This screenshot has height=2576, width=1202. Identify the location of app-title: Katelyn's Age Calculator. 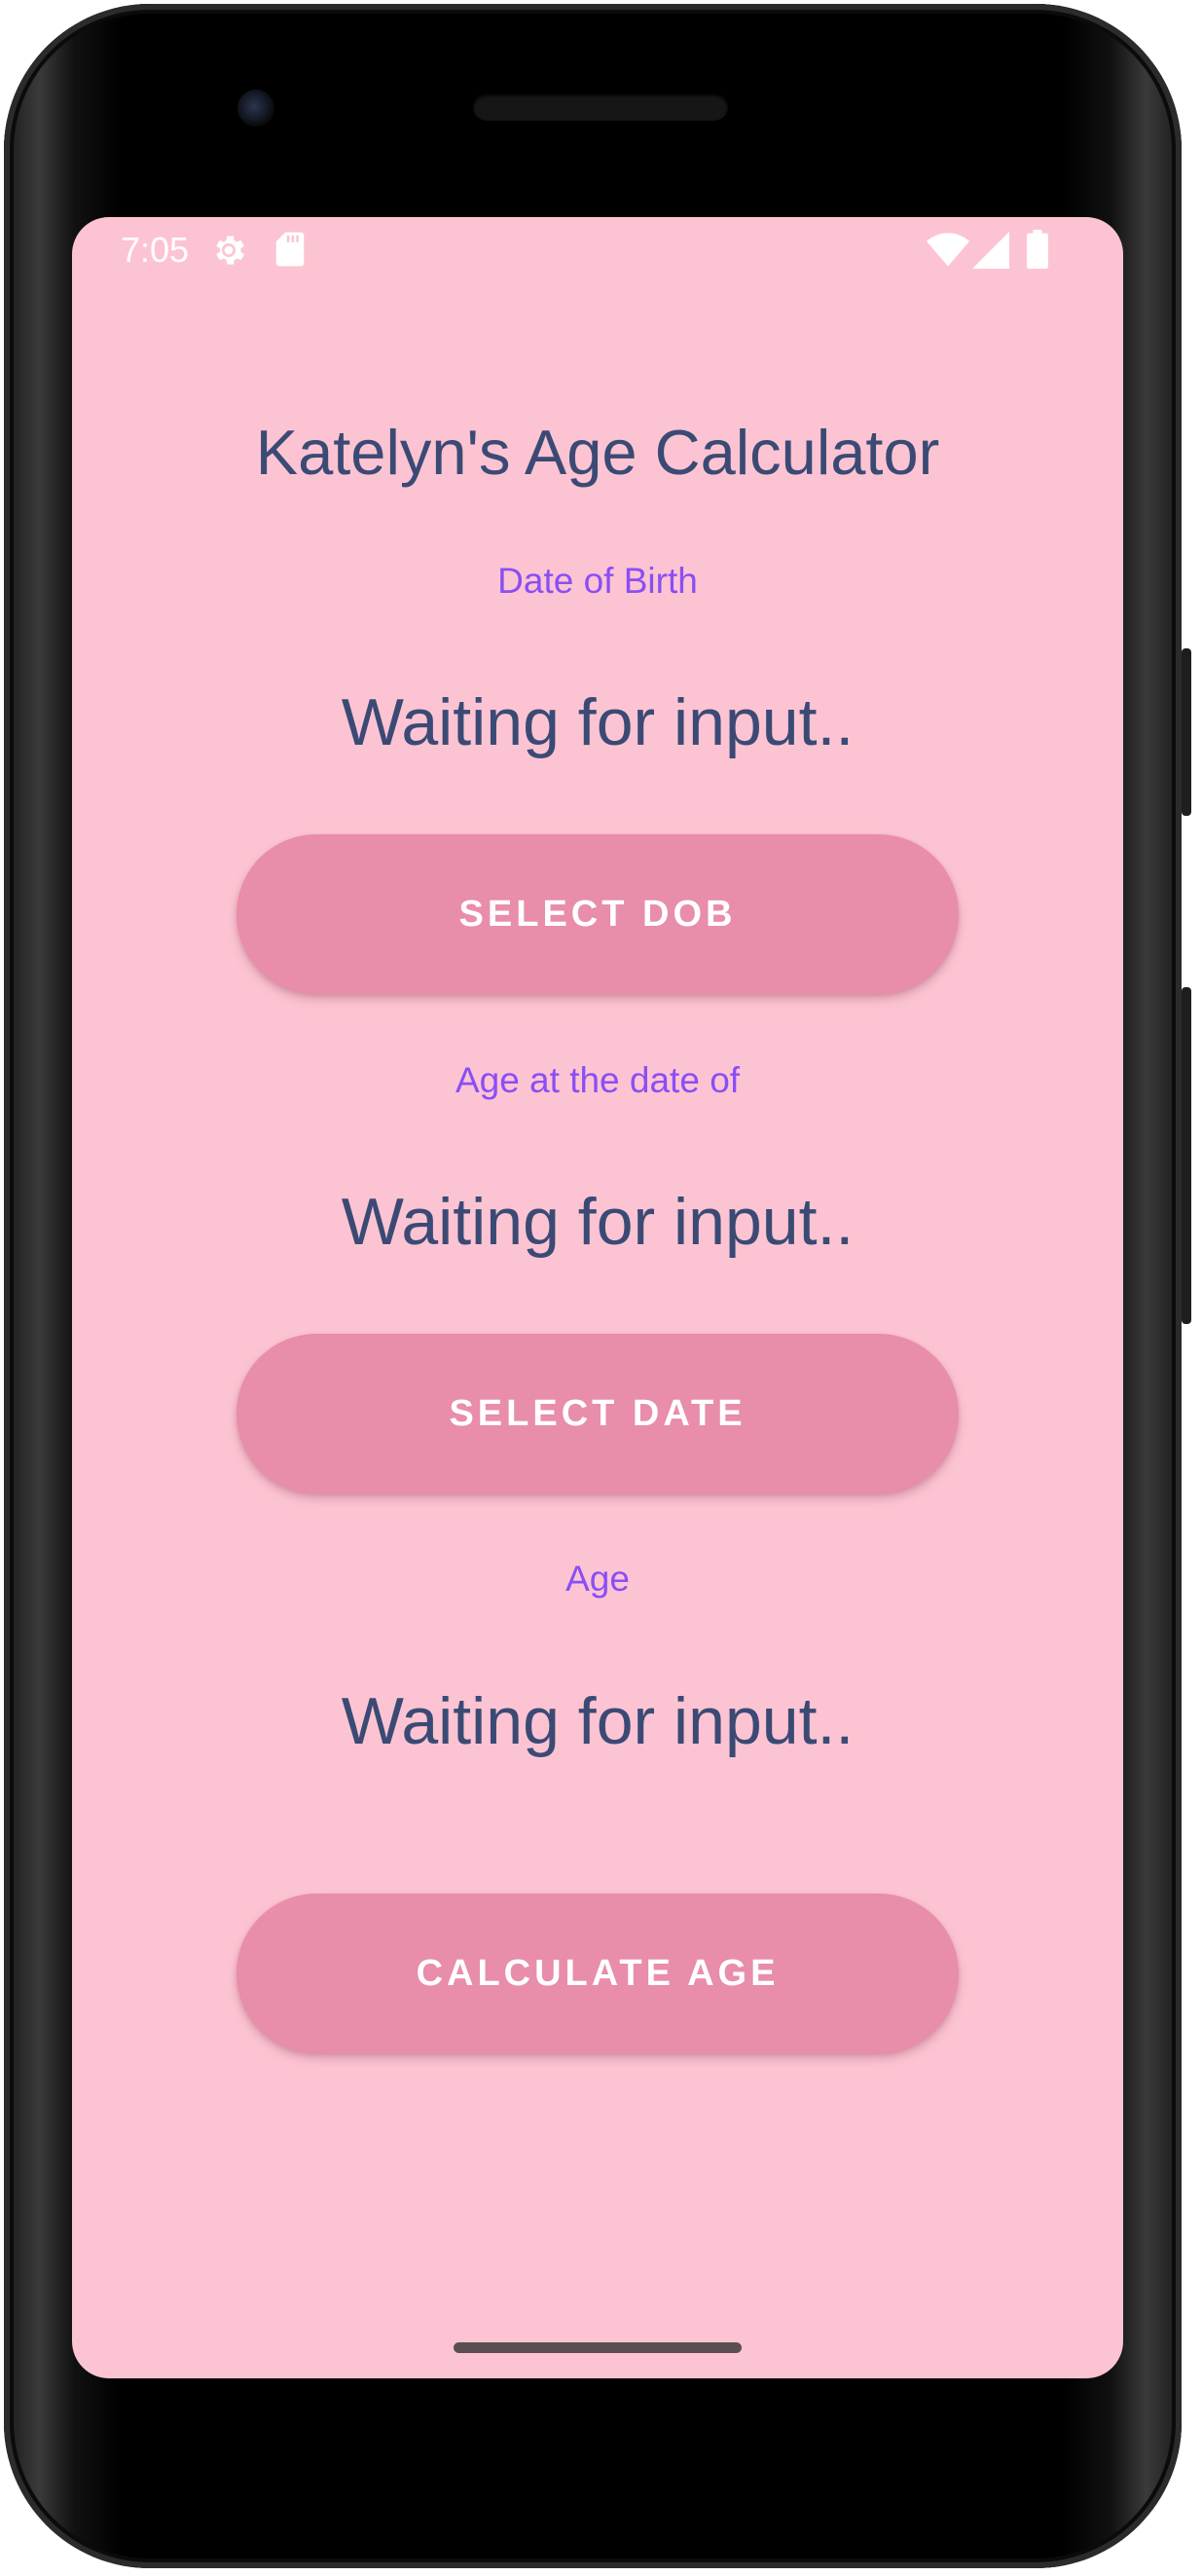
(597, 452).